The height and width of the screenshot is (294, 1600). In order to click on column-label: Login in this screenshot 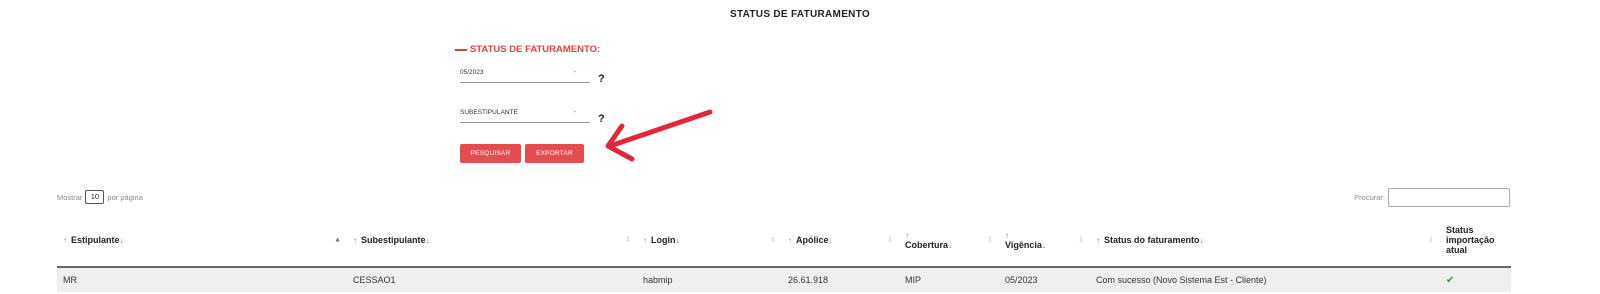, I will do `click(663, 240)`.